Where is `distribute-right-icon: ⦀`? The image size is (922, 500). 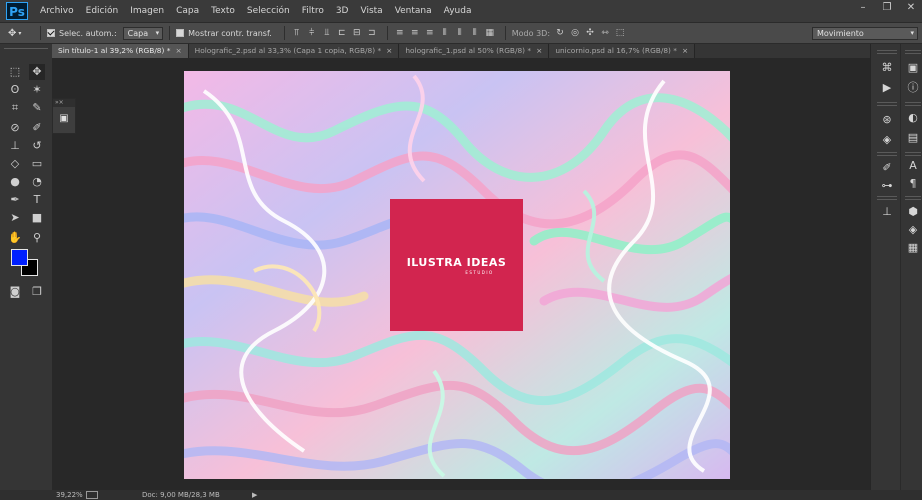 distribute-right-icon: ⦀ is located at coordinates (475, 33).